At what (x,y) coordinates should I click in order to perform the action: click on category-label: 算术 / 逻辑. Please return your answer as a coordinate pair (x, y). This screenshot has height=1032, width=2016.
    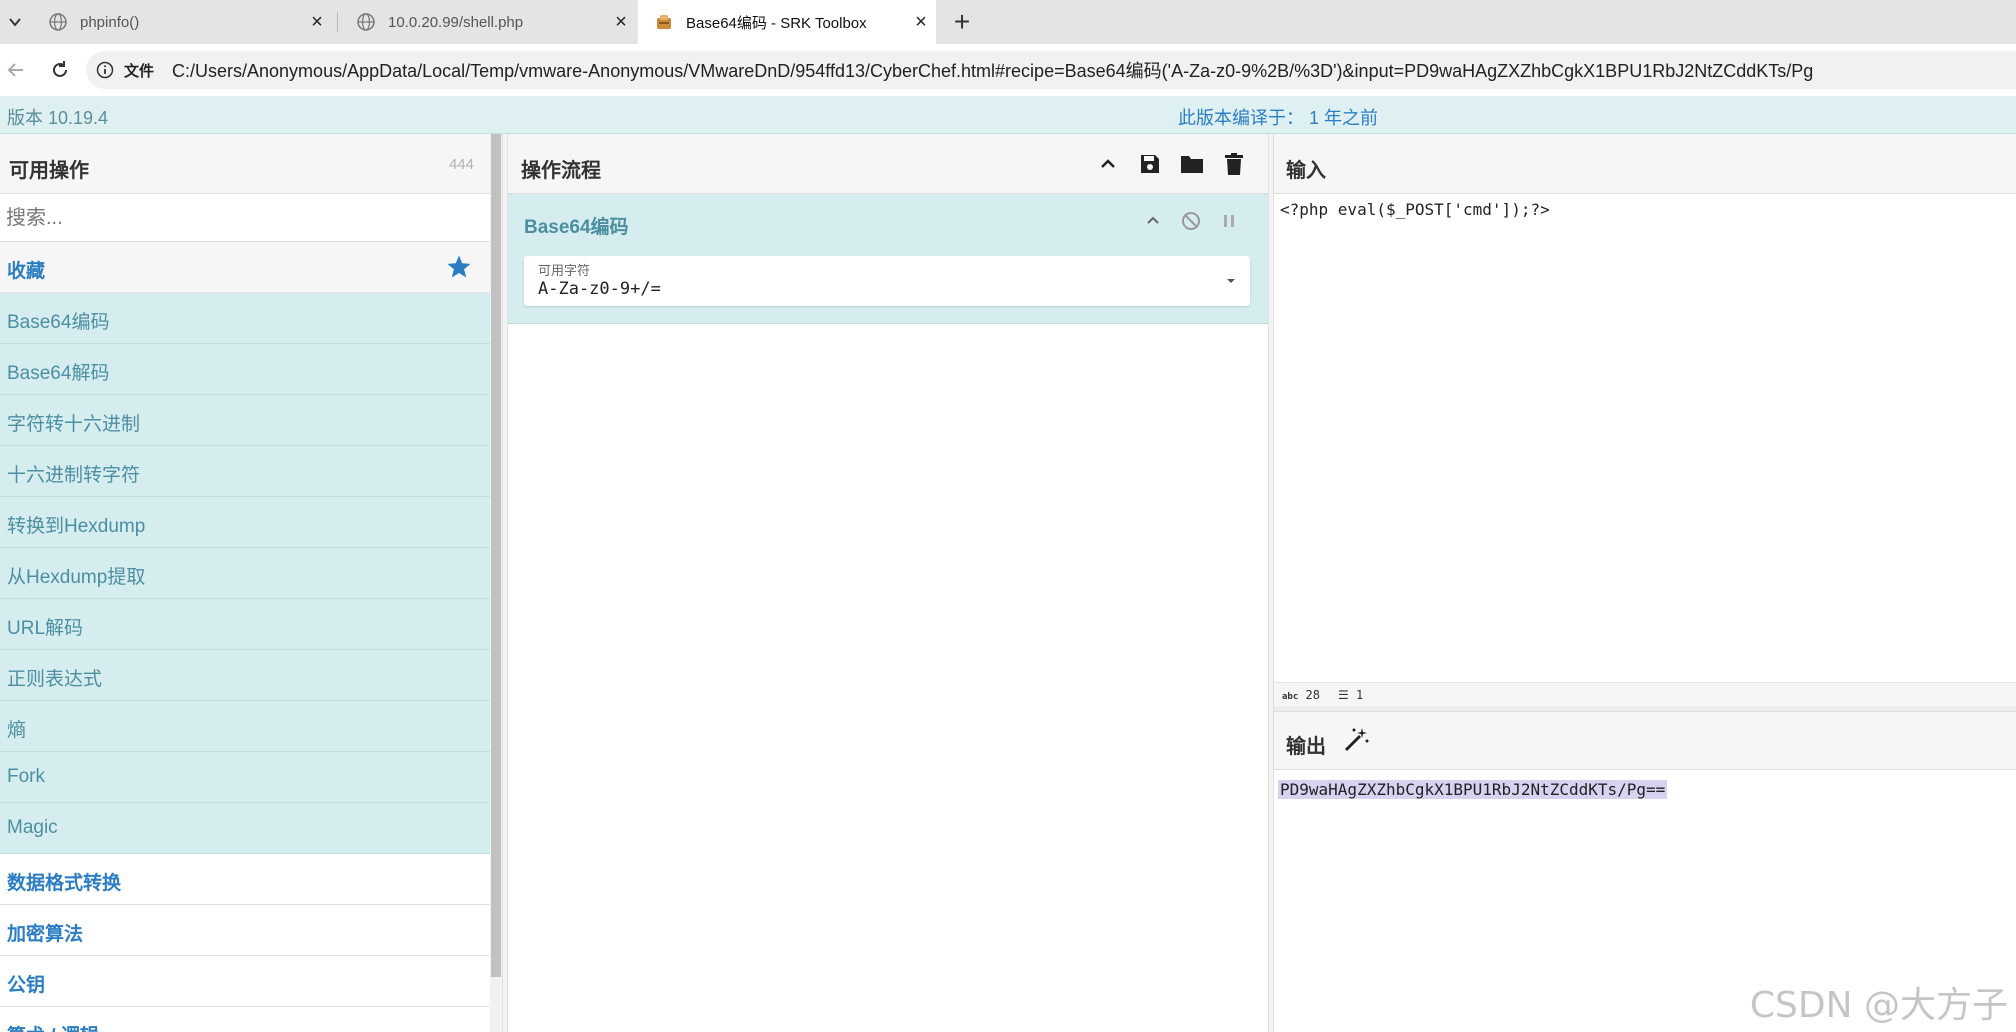
    Looking at the image, I should click on (53, 1026).